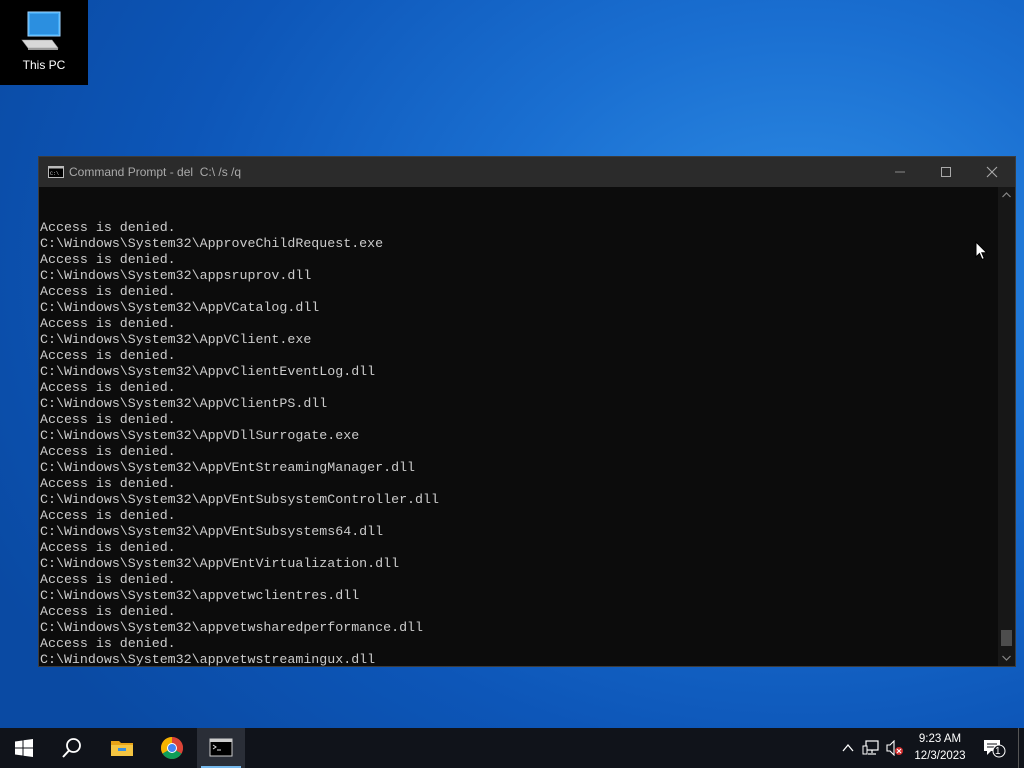 The height and width of the screenshot is (768, 1024). I want to click on search-button, so click(72, 748).